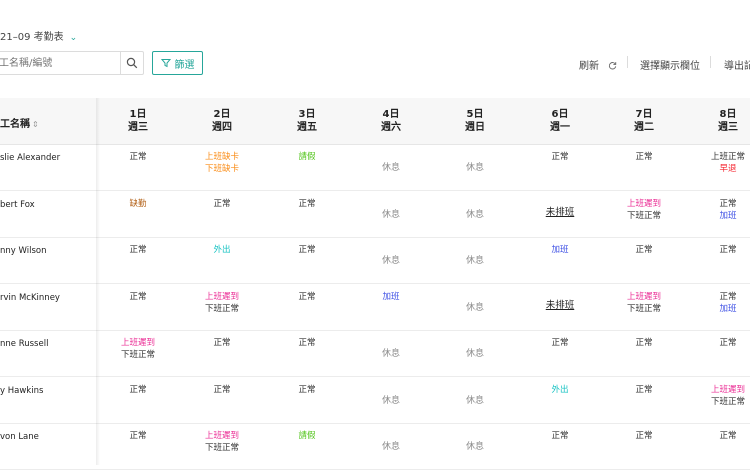  I want to click on attendance-status: 上班缺卡, so click(221, 157).